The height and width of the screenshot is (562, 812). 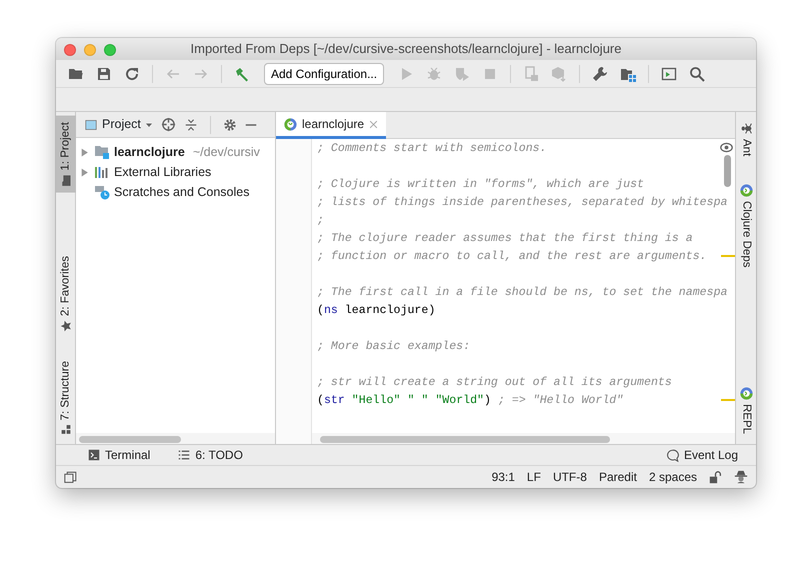 What do you see at coordinates (102, 172) in the screenshot?
I see `library-bars-icon` at bounding box center [102, 172].